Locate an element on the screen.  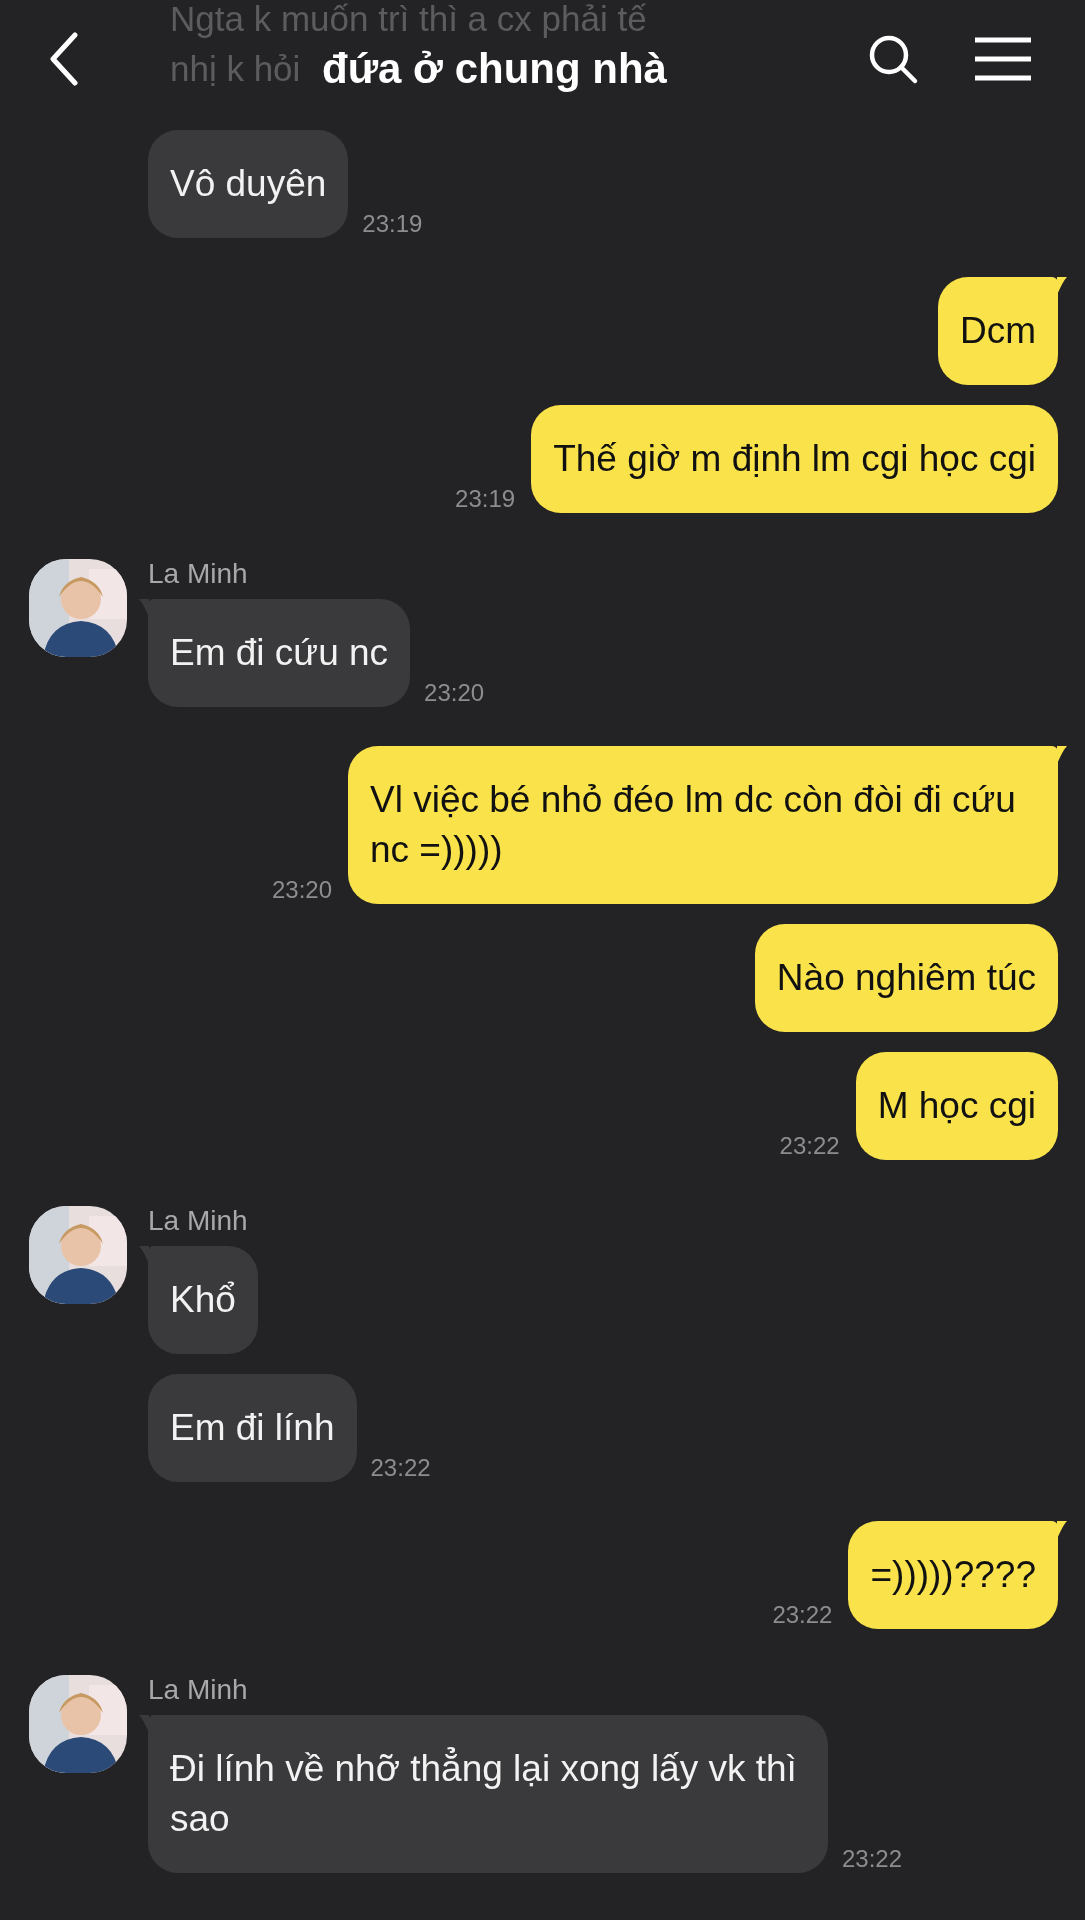
message-bubble: Dcm is located at coordinates (997, 331).